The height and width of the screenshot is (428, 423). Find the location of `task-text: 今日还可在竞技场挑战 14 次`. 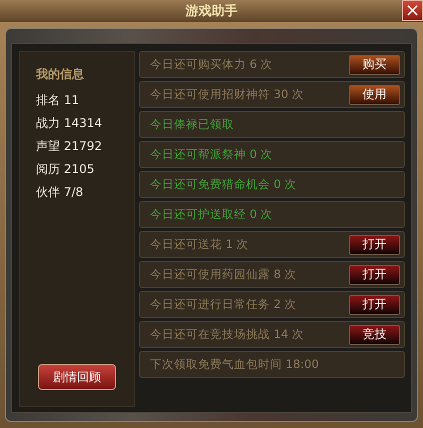

task-text: 今日还可在竞技场挑战 14 次 is located at coordinates (227, 334).